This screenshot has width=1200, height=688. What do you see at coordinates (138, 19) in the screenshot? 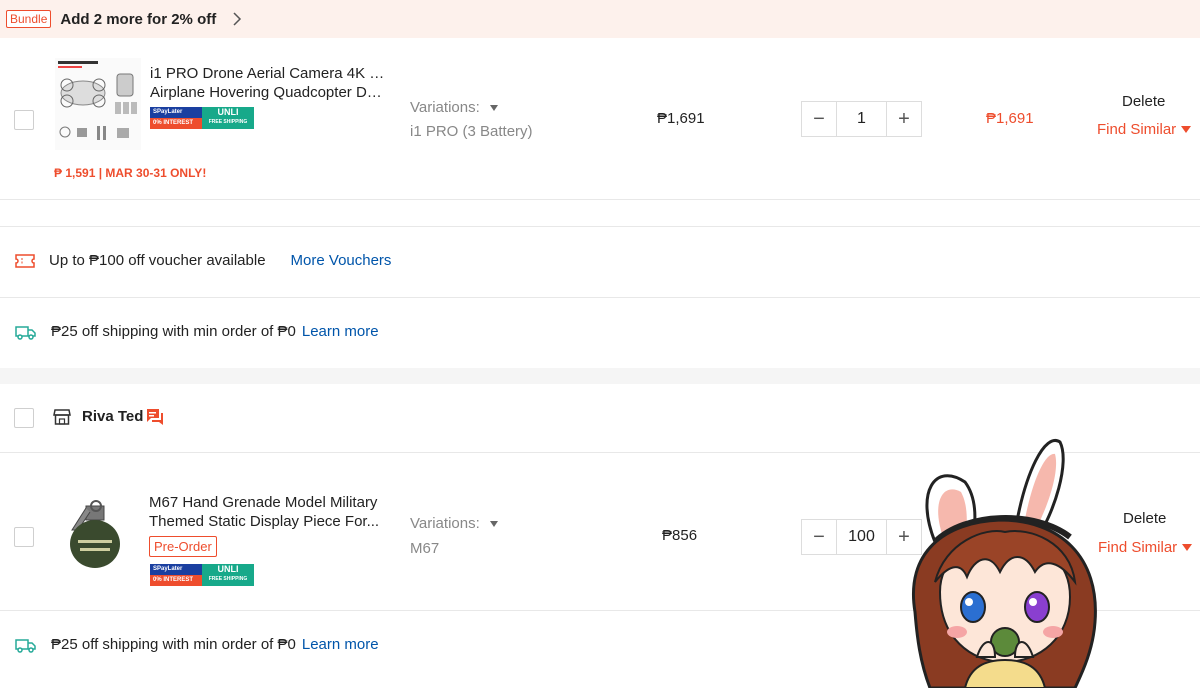
I see `bundle-offer-text: Add 2 more for 2% off` at bounding box center [138, 19].